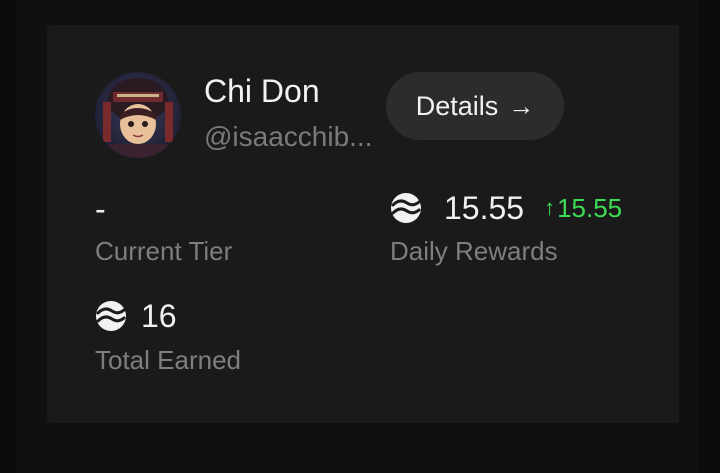 This screenshot has width=720, height=473. I want to click on avatar-image, so click(138, 115).